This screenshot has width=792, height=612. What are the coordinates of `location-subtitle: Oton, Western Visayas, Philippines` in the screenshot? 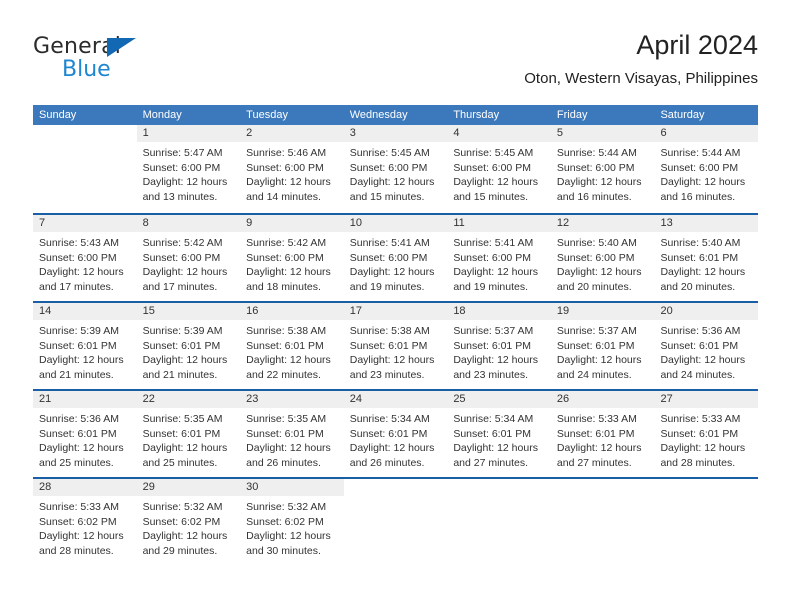 It's located at (641, 78).